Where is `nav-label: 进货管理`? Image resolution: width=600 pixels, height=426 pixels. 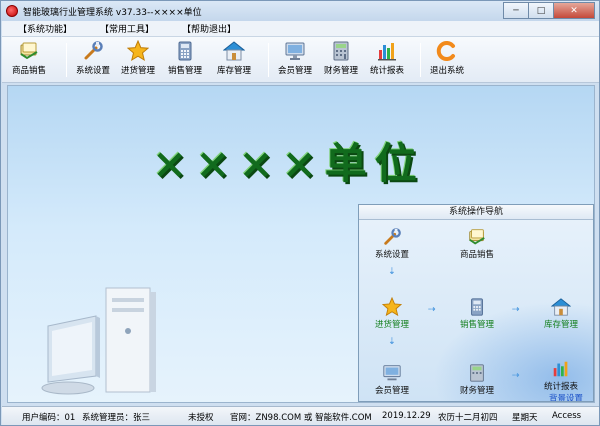 nav-label: 进货管理 is located at coordinates (391, 325).